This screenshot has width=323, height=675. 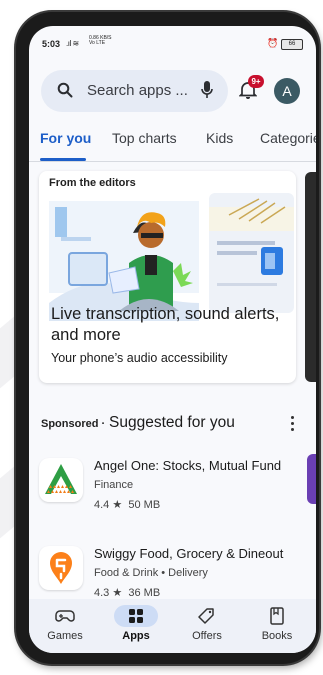 What do you see at coordinates (188, 465) in the screenshot?
I see `app-name: Angel One: Stocks, Mutual Fund` at bounding box center [188, 465].